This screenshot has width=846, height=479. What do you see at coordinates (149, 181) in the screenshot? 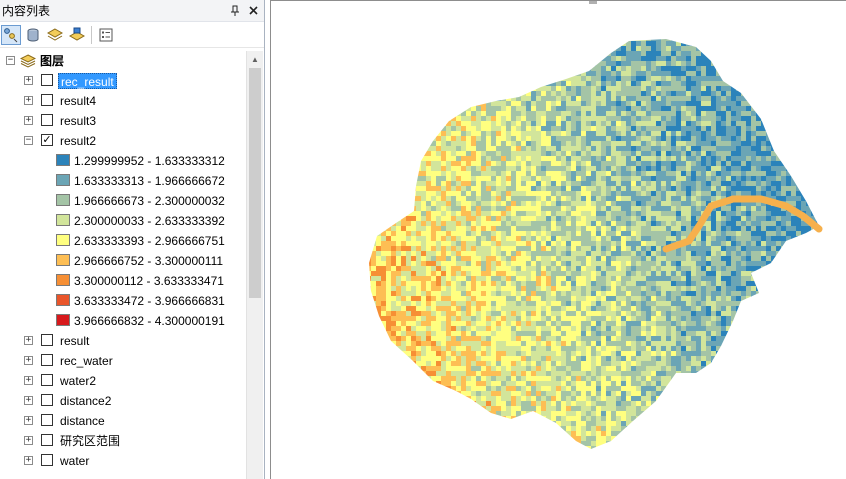
I see `legend-class-label: 1.633333313 - 1.966666672` at bounding box center [149, 181].